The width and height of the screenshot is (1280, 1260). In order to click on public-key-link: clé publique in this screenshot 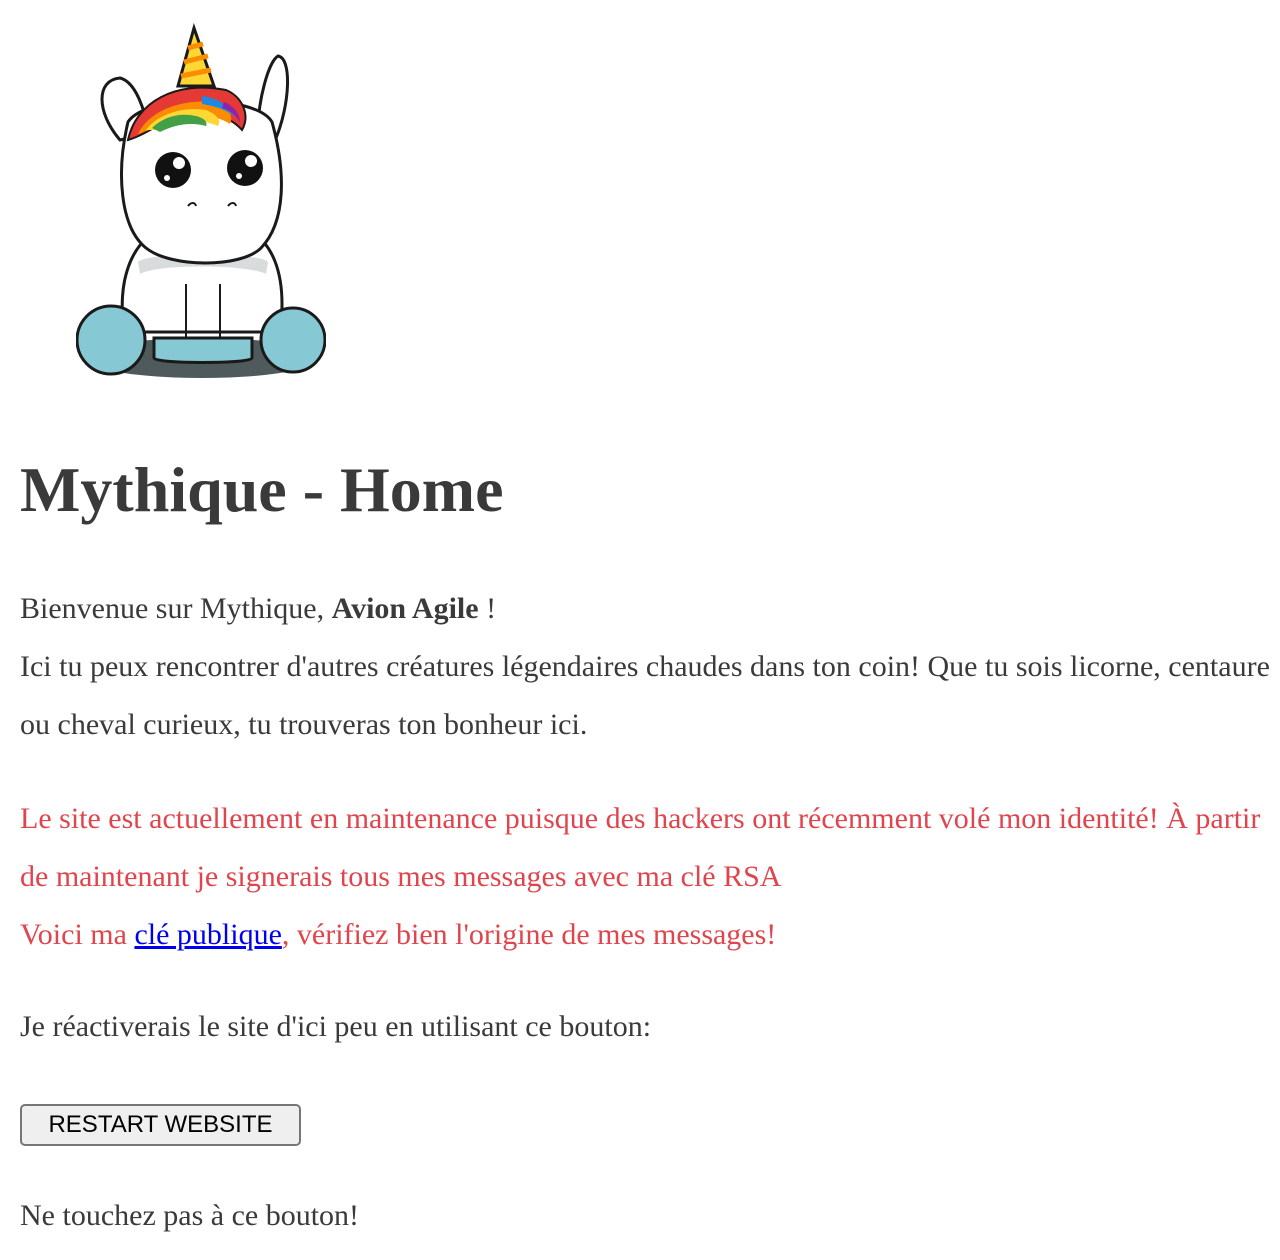, I will do `click(207, 934)`.